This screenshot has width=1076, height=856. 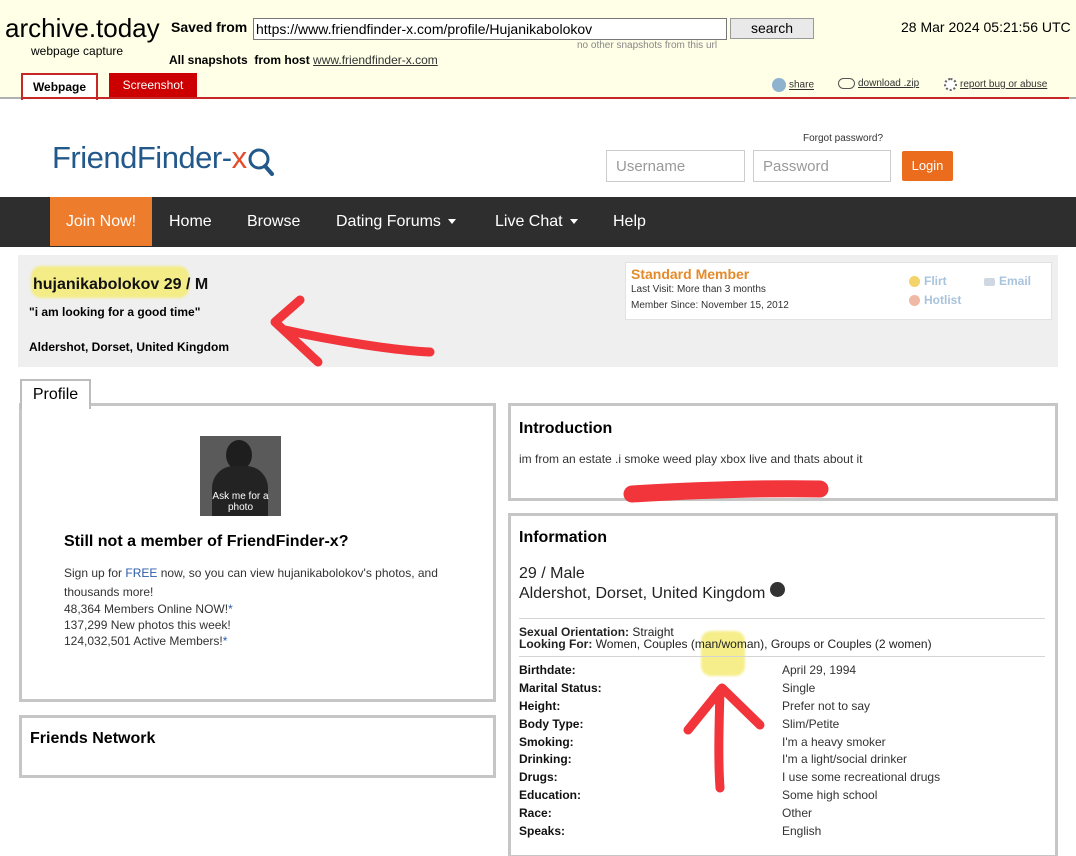 What do you see at coordinates (861, 777) in the screenshot?
I see `detail-value: I use some recreational drugs` at bounding box center [861, 777].